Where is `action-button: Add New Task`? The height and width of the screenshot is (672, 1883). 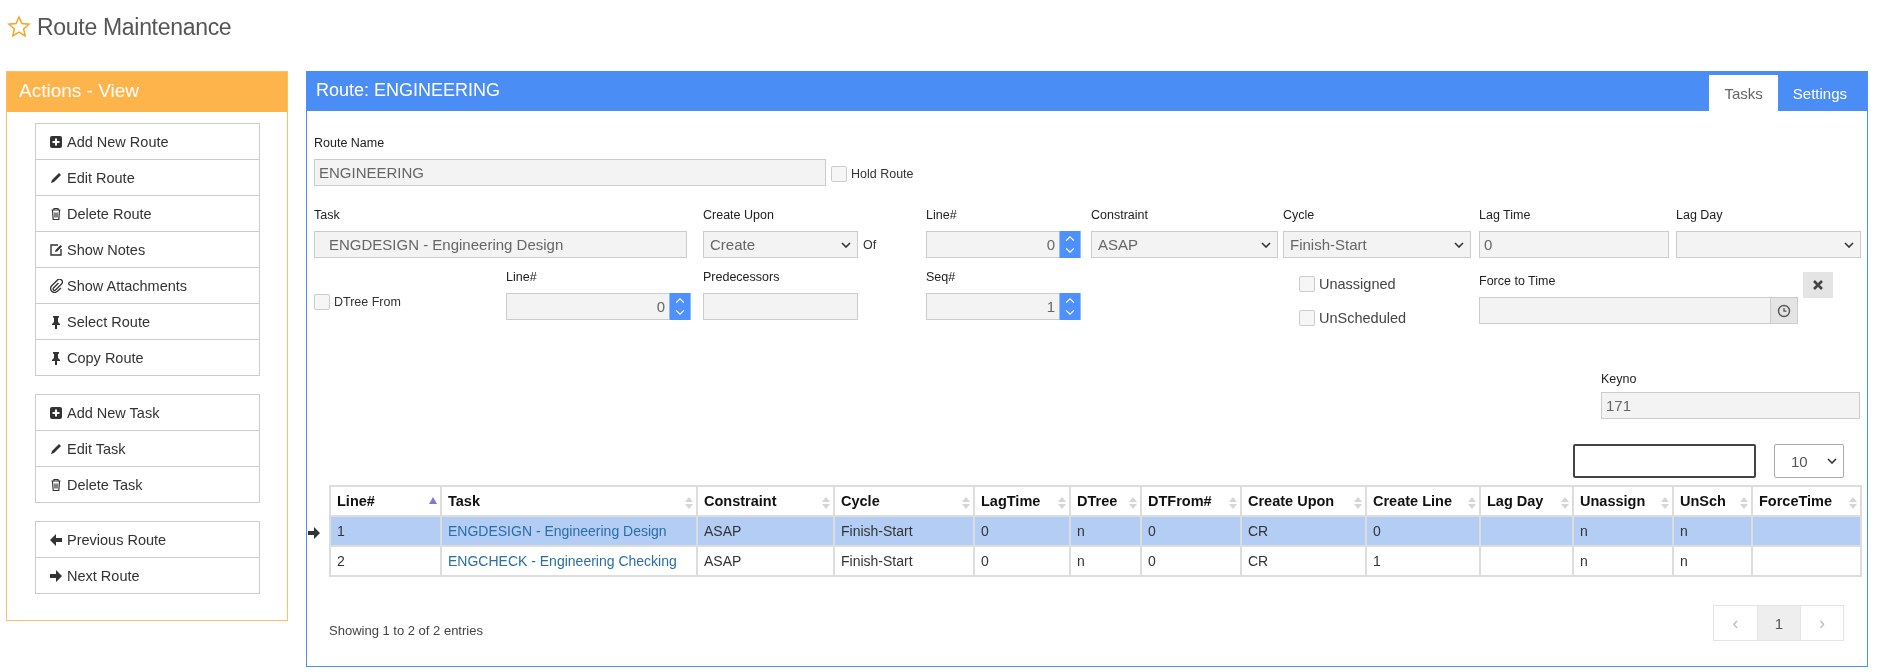
action-button: Add New Task is located at coordinates (147, 412).